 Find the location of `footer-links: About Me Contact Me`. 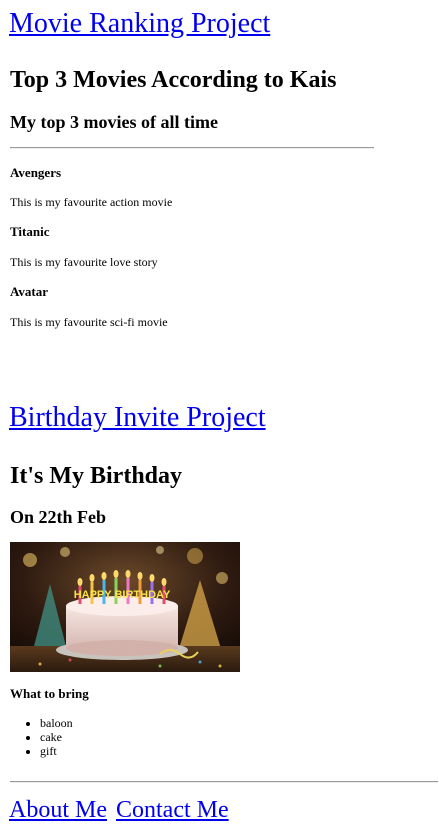

footer-links: About Me Contact Me is located at coordinates (120, 810).